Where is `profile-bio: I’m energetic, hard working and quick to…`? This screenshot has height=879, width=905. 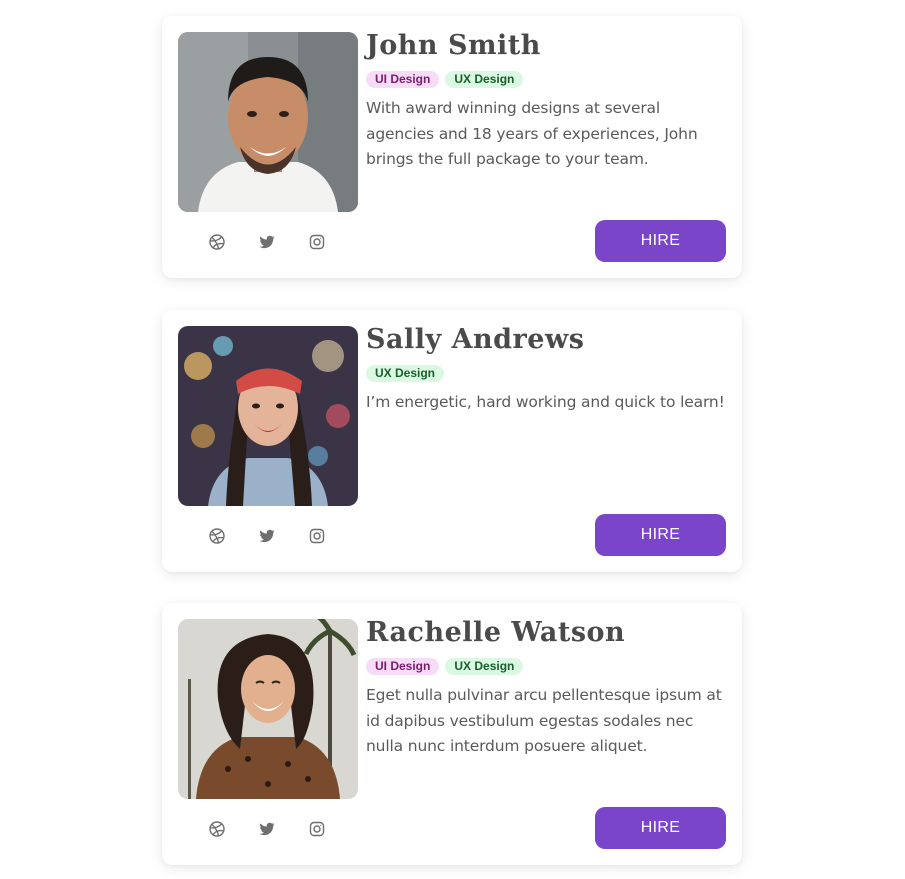 profile-bio: I’m energetic, hard working and quick to… is located at coordinates (545, 402).